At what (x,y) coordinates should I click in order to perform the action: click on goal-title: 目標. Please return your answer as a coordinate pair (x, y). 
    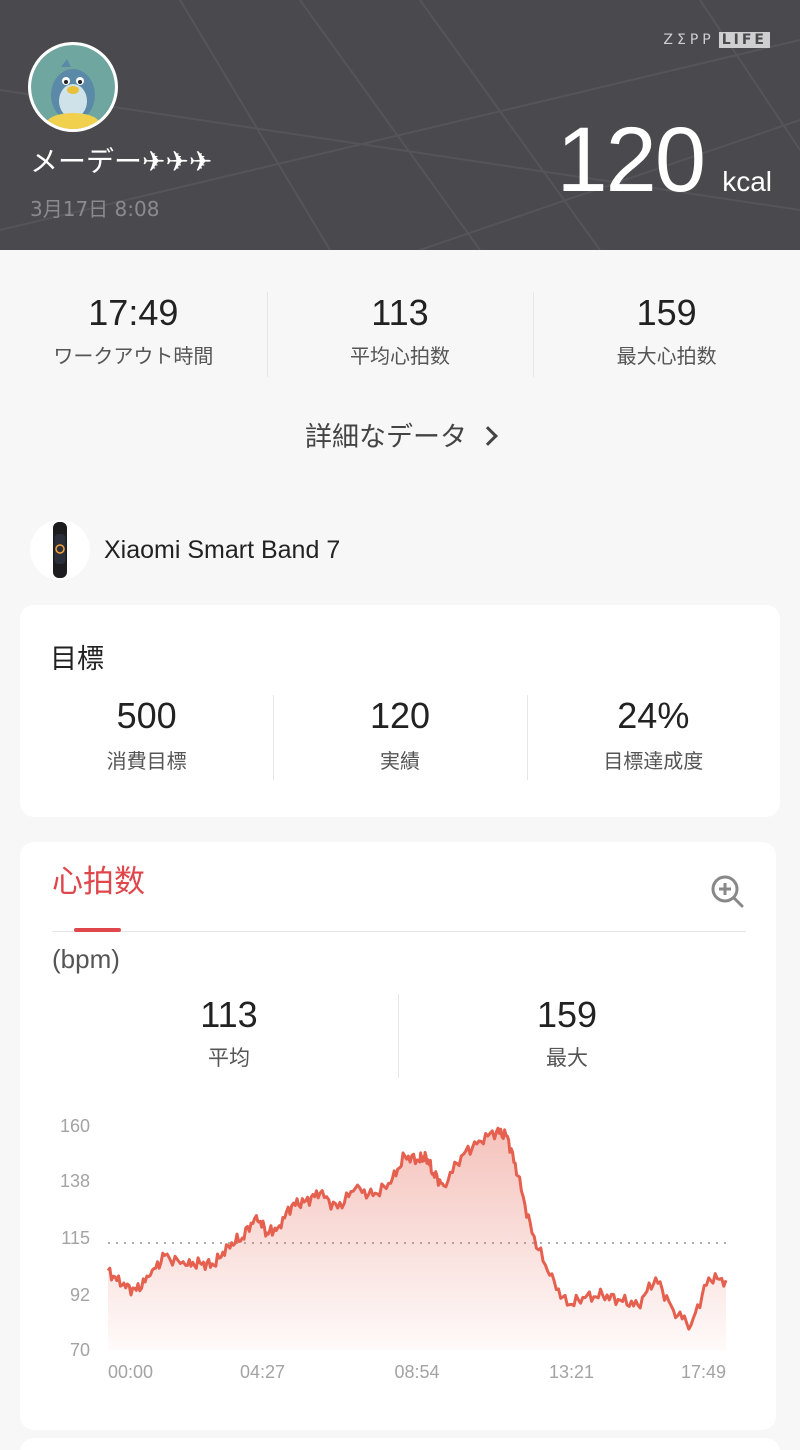
    Looking at the image, I should click on (77, 659).